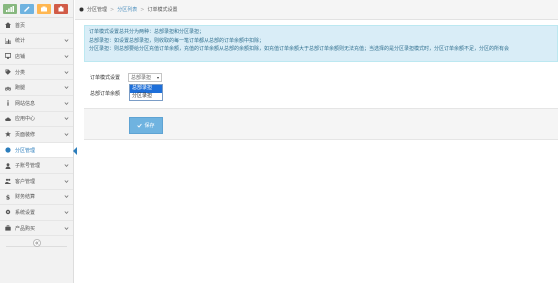  I want to click on user-icon, so click(7, 165).